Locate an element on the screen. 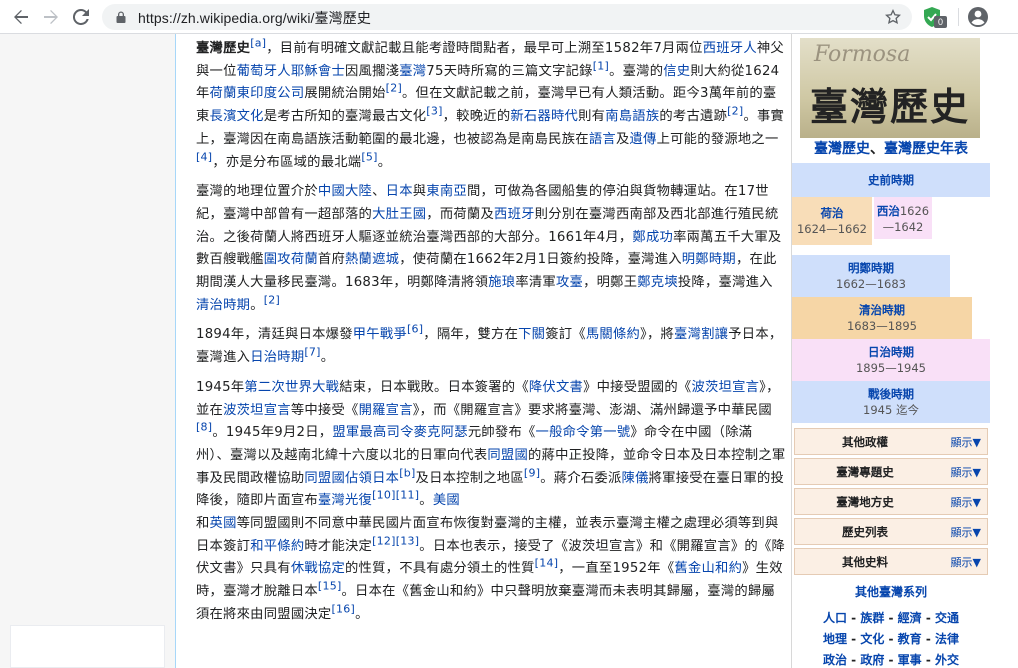 The height and width of the screenshot is (668, 1018). ref-7: [7] is located at coordinates (312, 352).